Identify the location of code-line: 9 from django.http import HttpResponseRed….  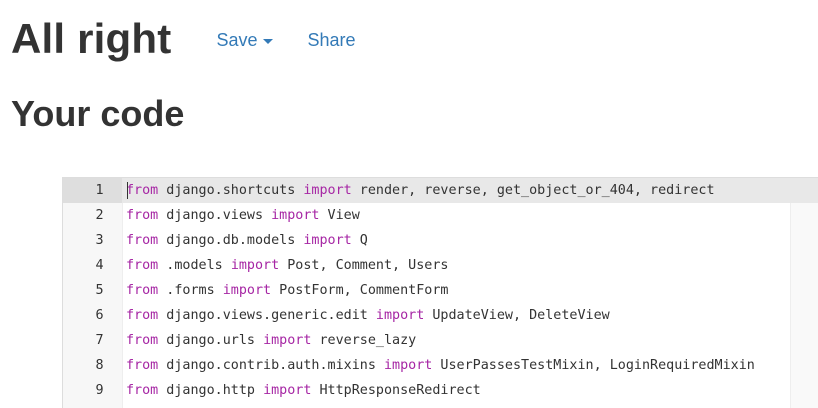
(440, 390).